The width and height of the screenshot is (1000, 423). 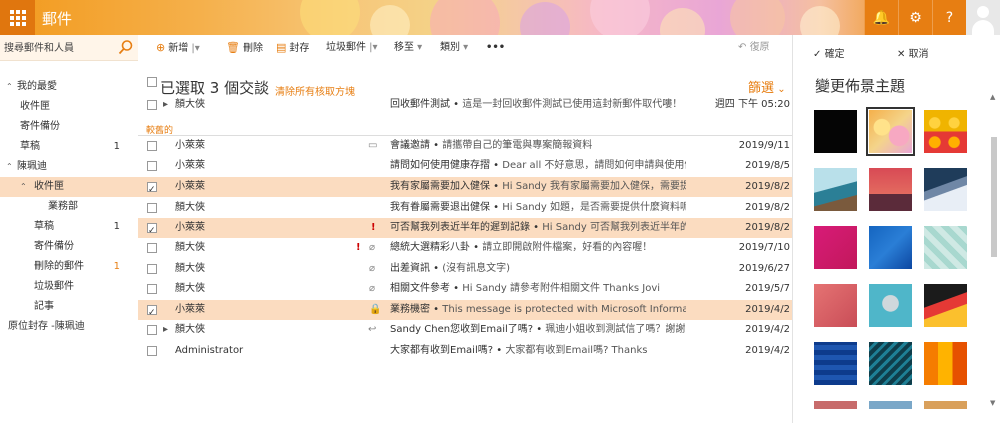 What do you see at coordinates (69, 187) in the screenshot?
I see `sidebar-item-inbox: ⌃ 收件匣` at bounding box center [69, 187].